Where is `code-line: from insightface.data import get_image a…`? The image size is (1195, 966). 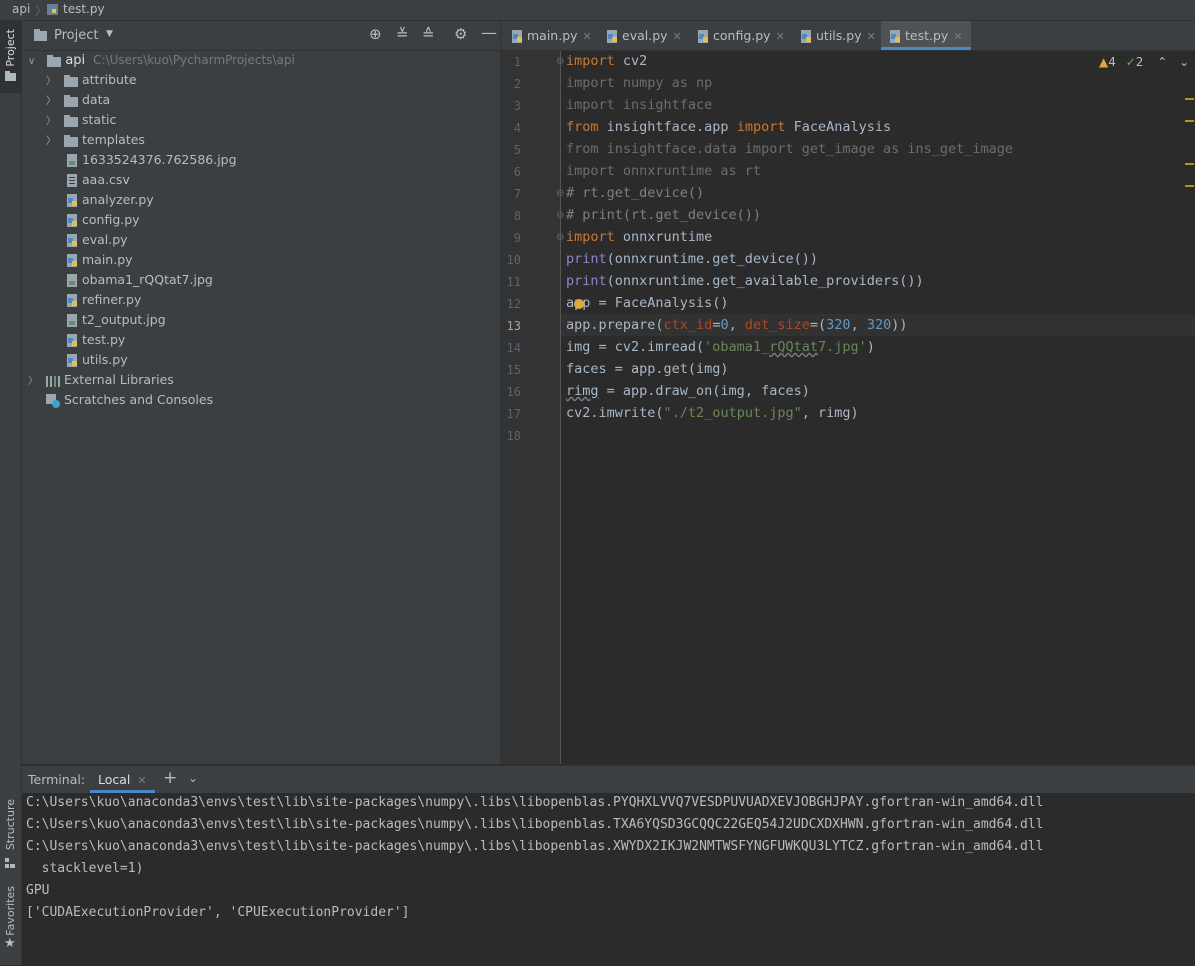 code-line: from insightface.data import get_image a… is located at coordinates (789, 149).